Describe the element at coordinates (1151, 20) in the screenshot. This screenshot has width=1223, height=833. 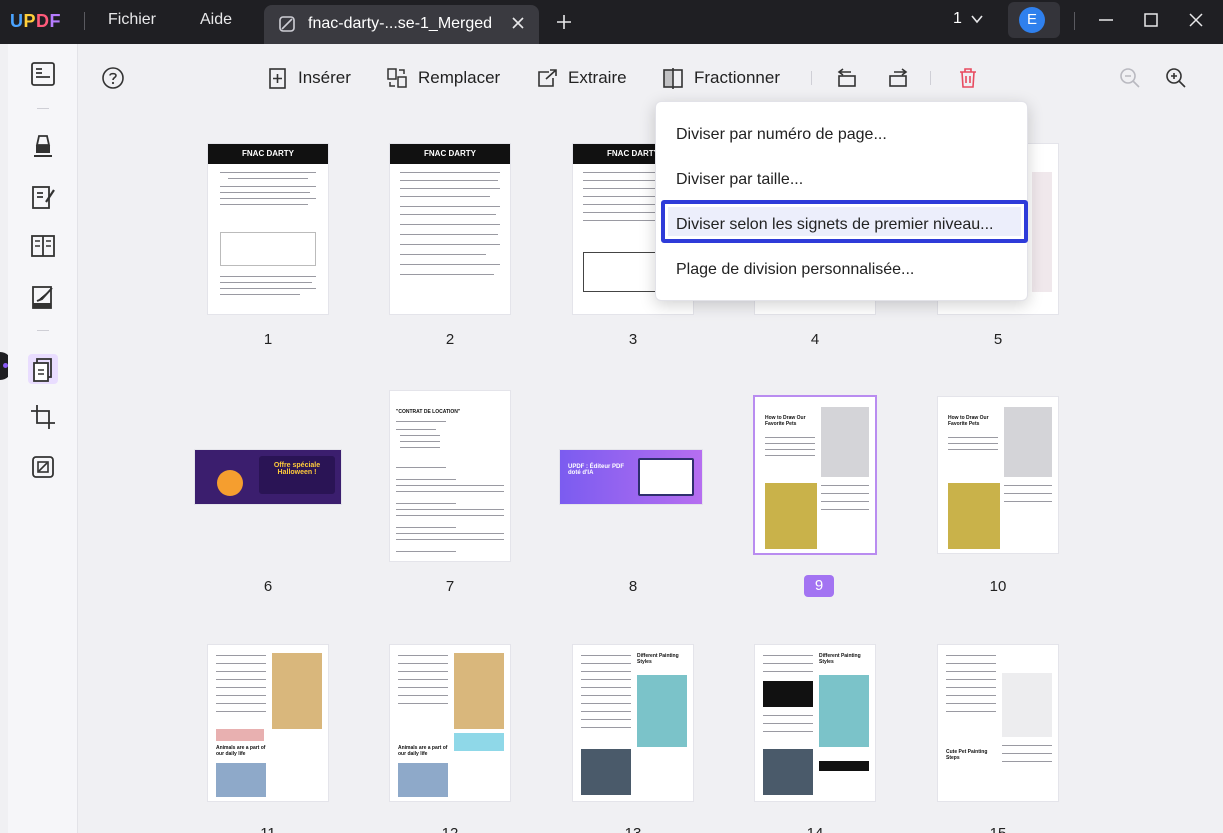
I see `maximize-icon` at that location.